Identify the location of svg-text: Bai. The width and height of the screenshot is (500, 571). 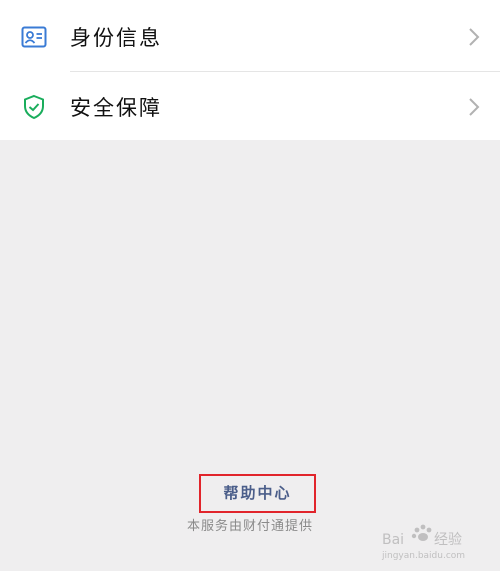
(393, 540).